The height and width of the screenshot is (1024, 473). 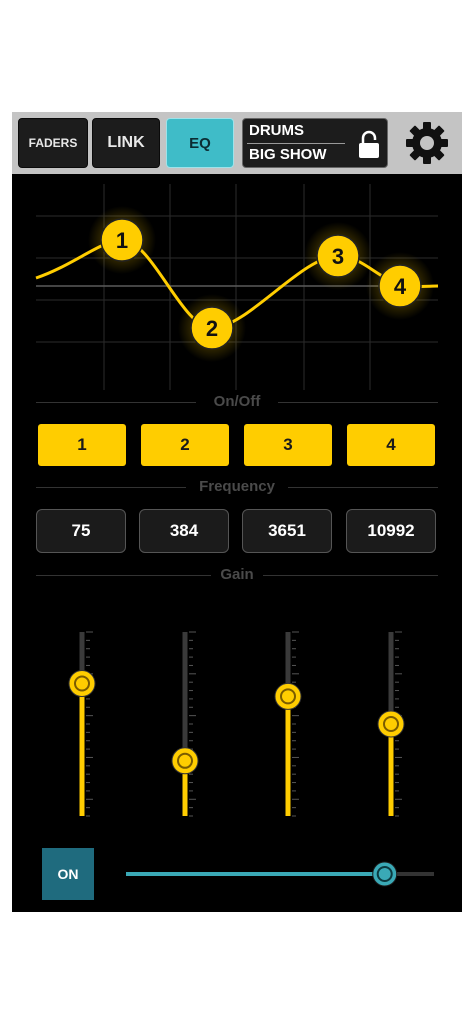 I want to click on band-1-toggle: 1, so click(x=82, y=445).